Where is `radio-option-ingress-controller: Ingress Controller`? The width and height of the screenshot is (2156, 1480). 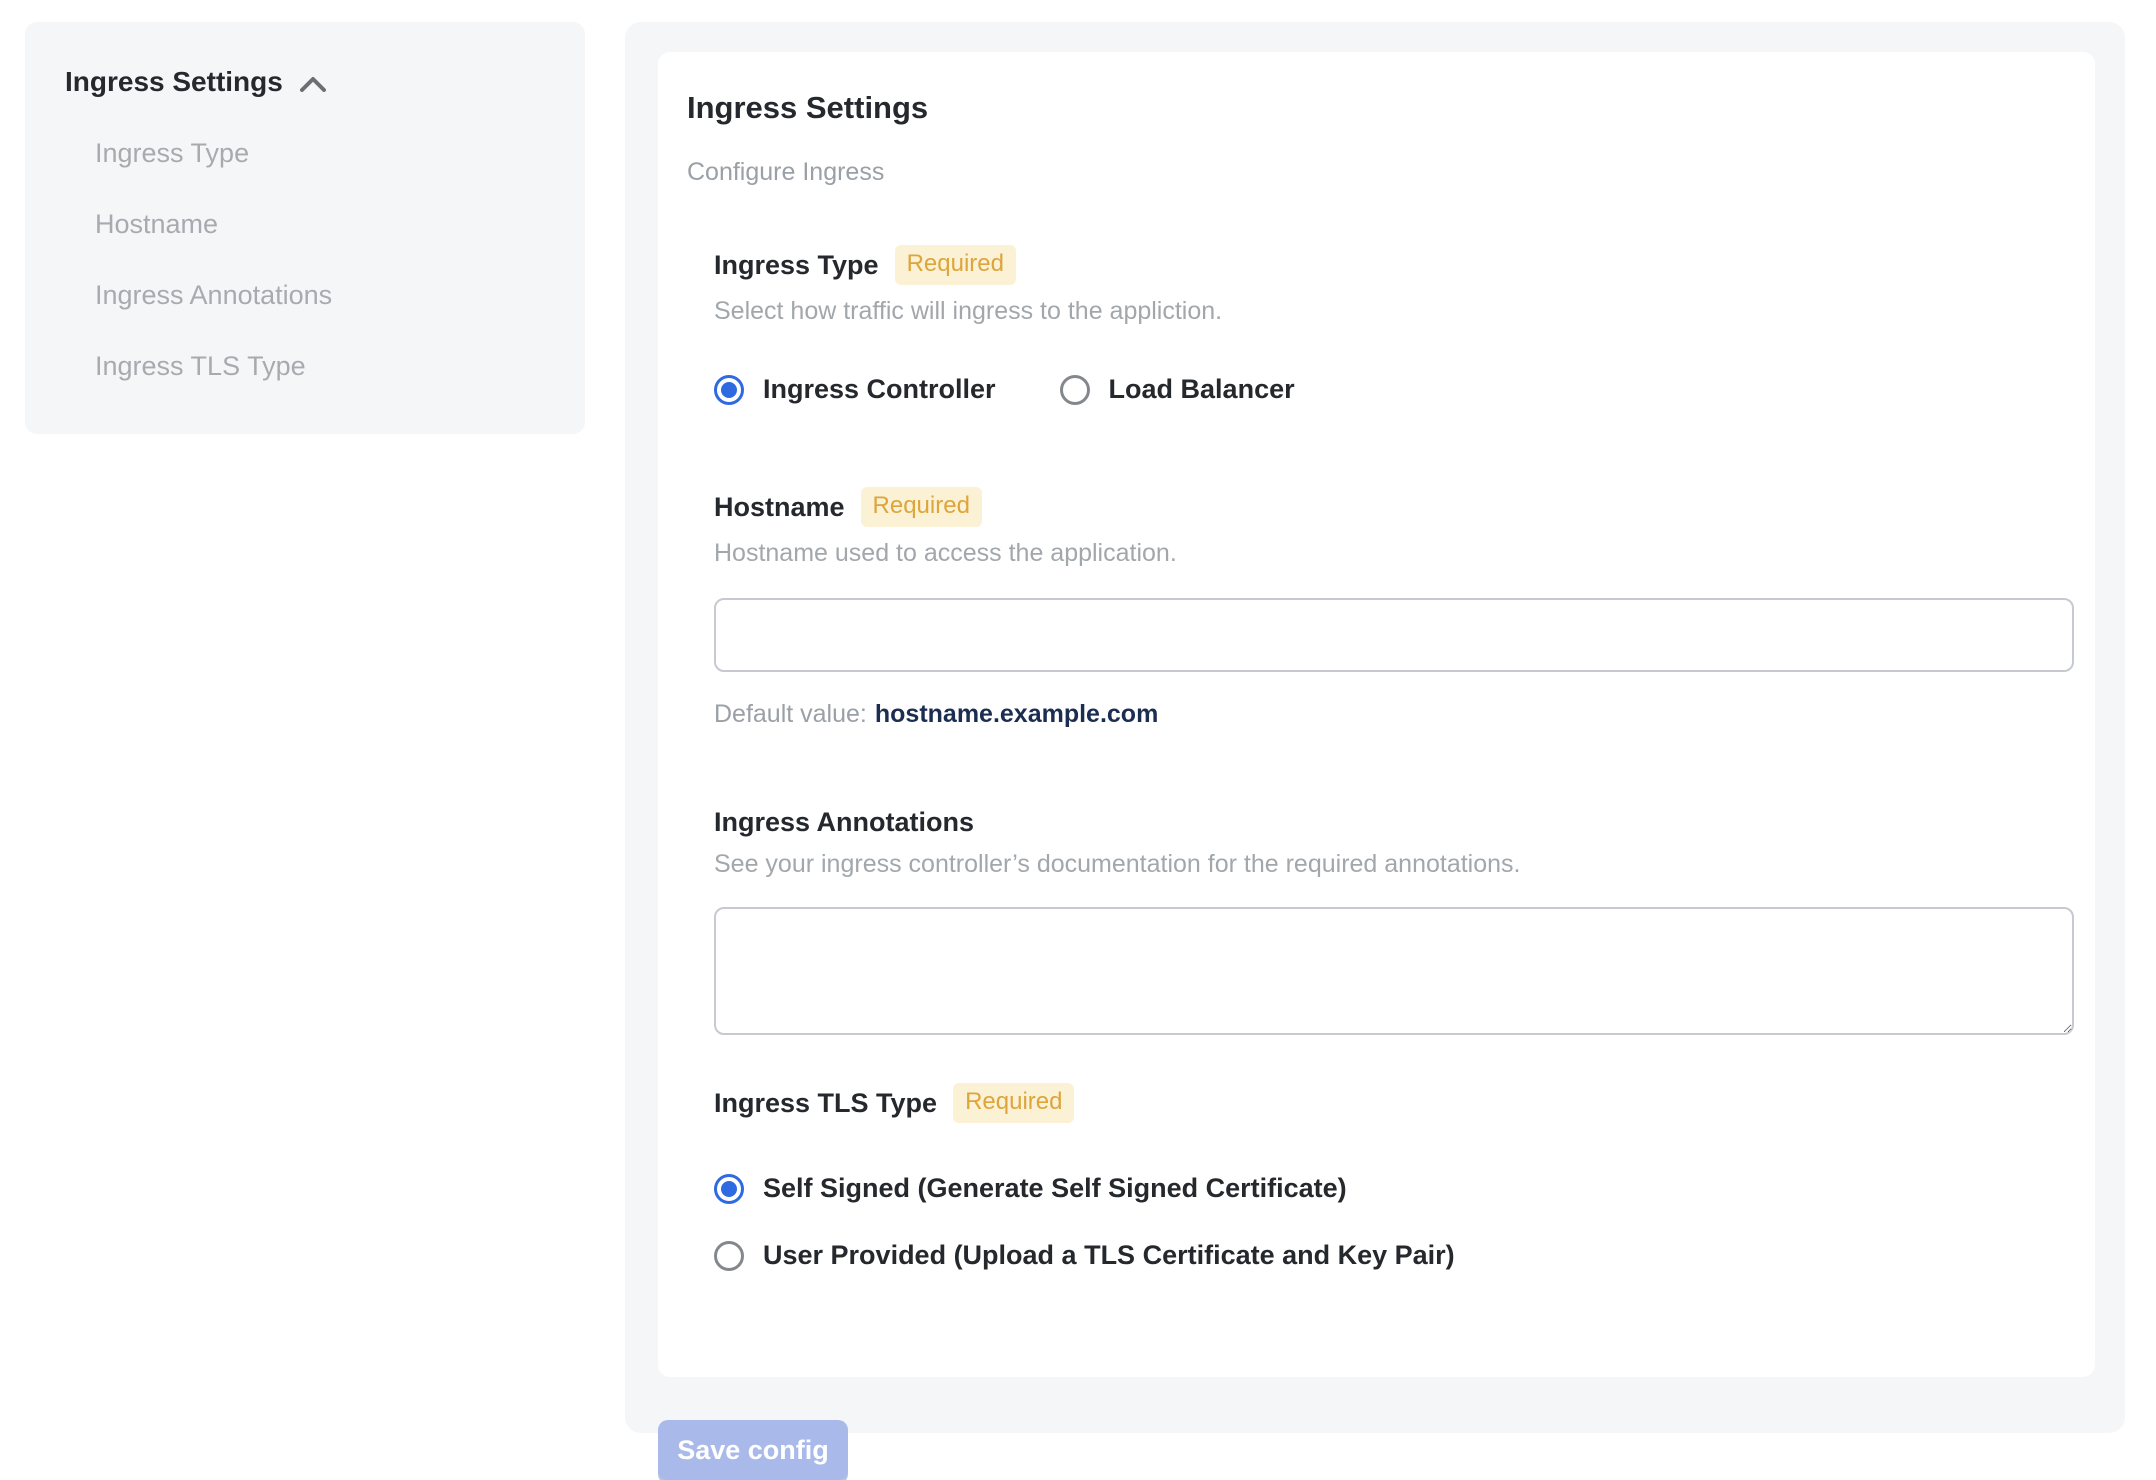
radio-option-ingress-controller: Ingress Controller is located at coordinates (855, 389).